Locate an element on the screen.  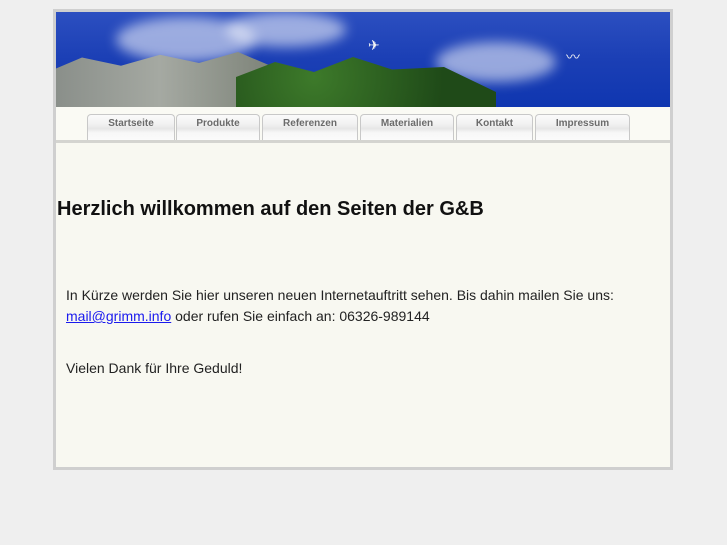
tab-impressum: Impressum is located at coordinates (582, 127).